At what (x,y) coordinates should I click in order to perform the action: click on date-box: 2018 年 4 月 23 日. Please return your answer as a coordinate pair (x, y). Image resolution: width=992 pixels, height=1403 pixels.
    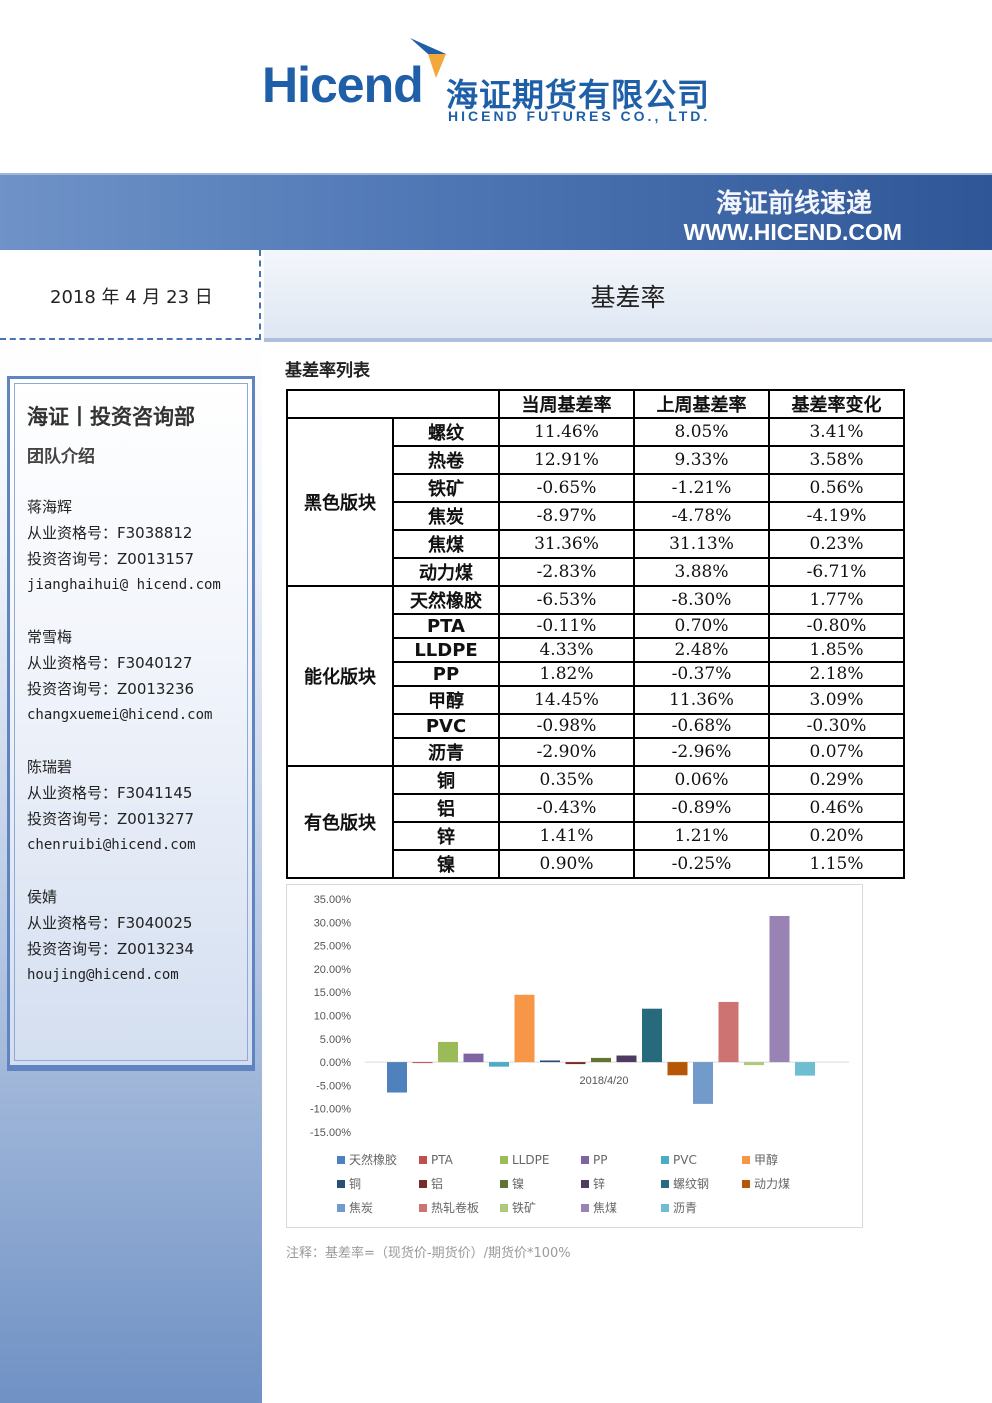
    Looking at the image, I should click on (130, 295).